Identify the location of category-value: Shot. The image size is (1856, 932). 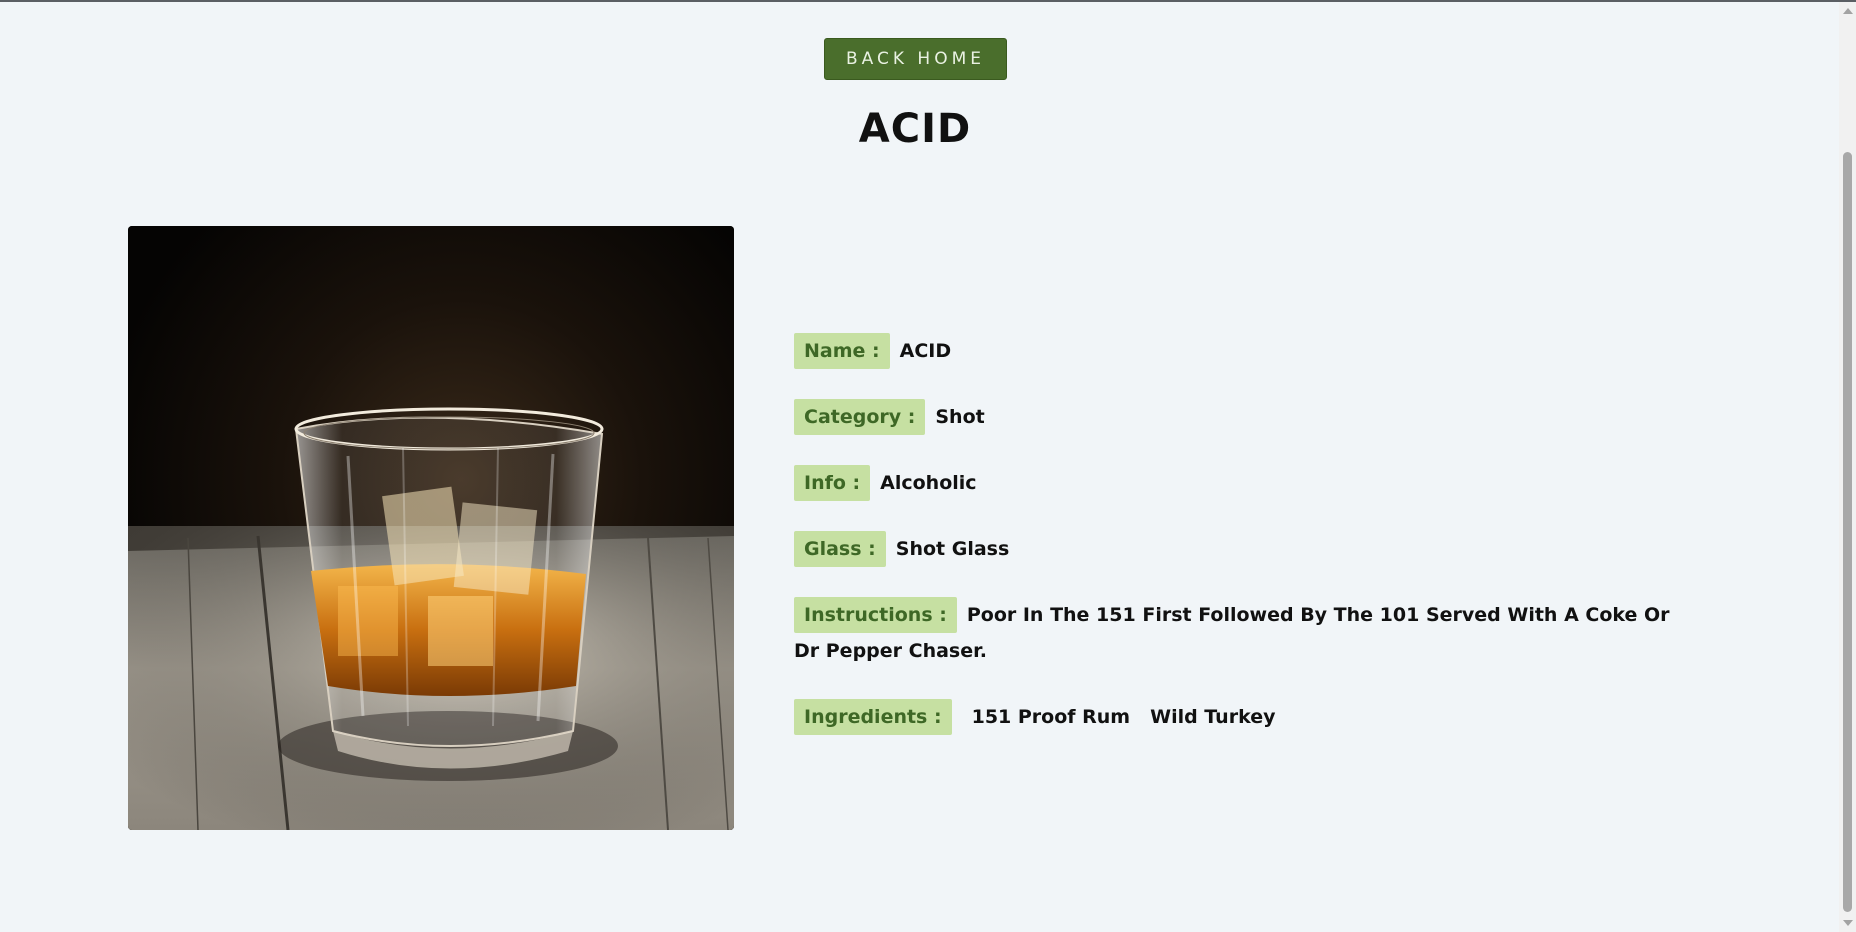
(960, 417).